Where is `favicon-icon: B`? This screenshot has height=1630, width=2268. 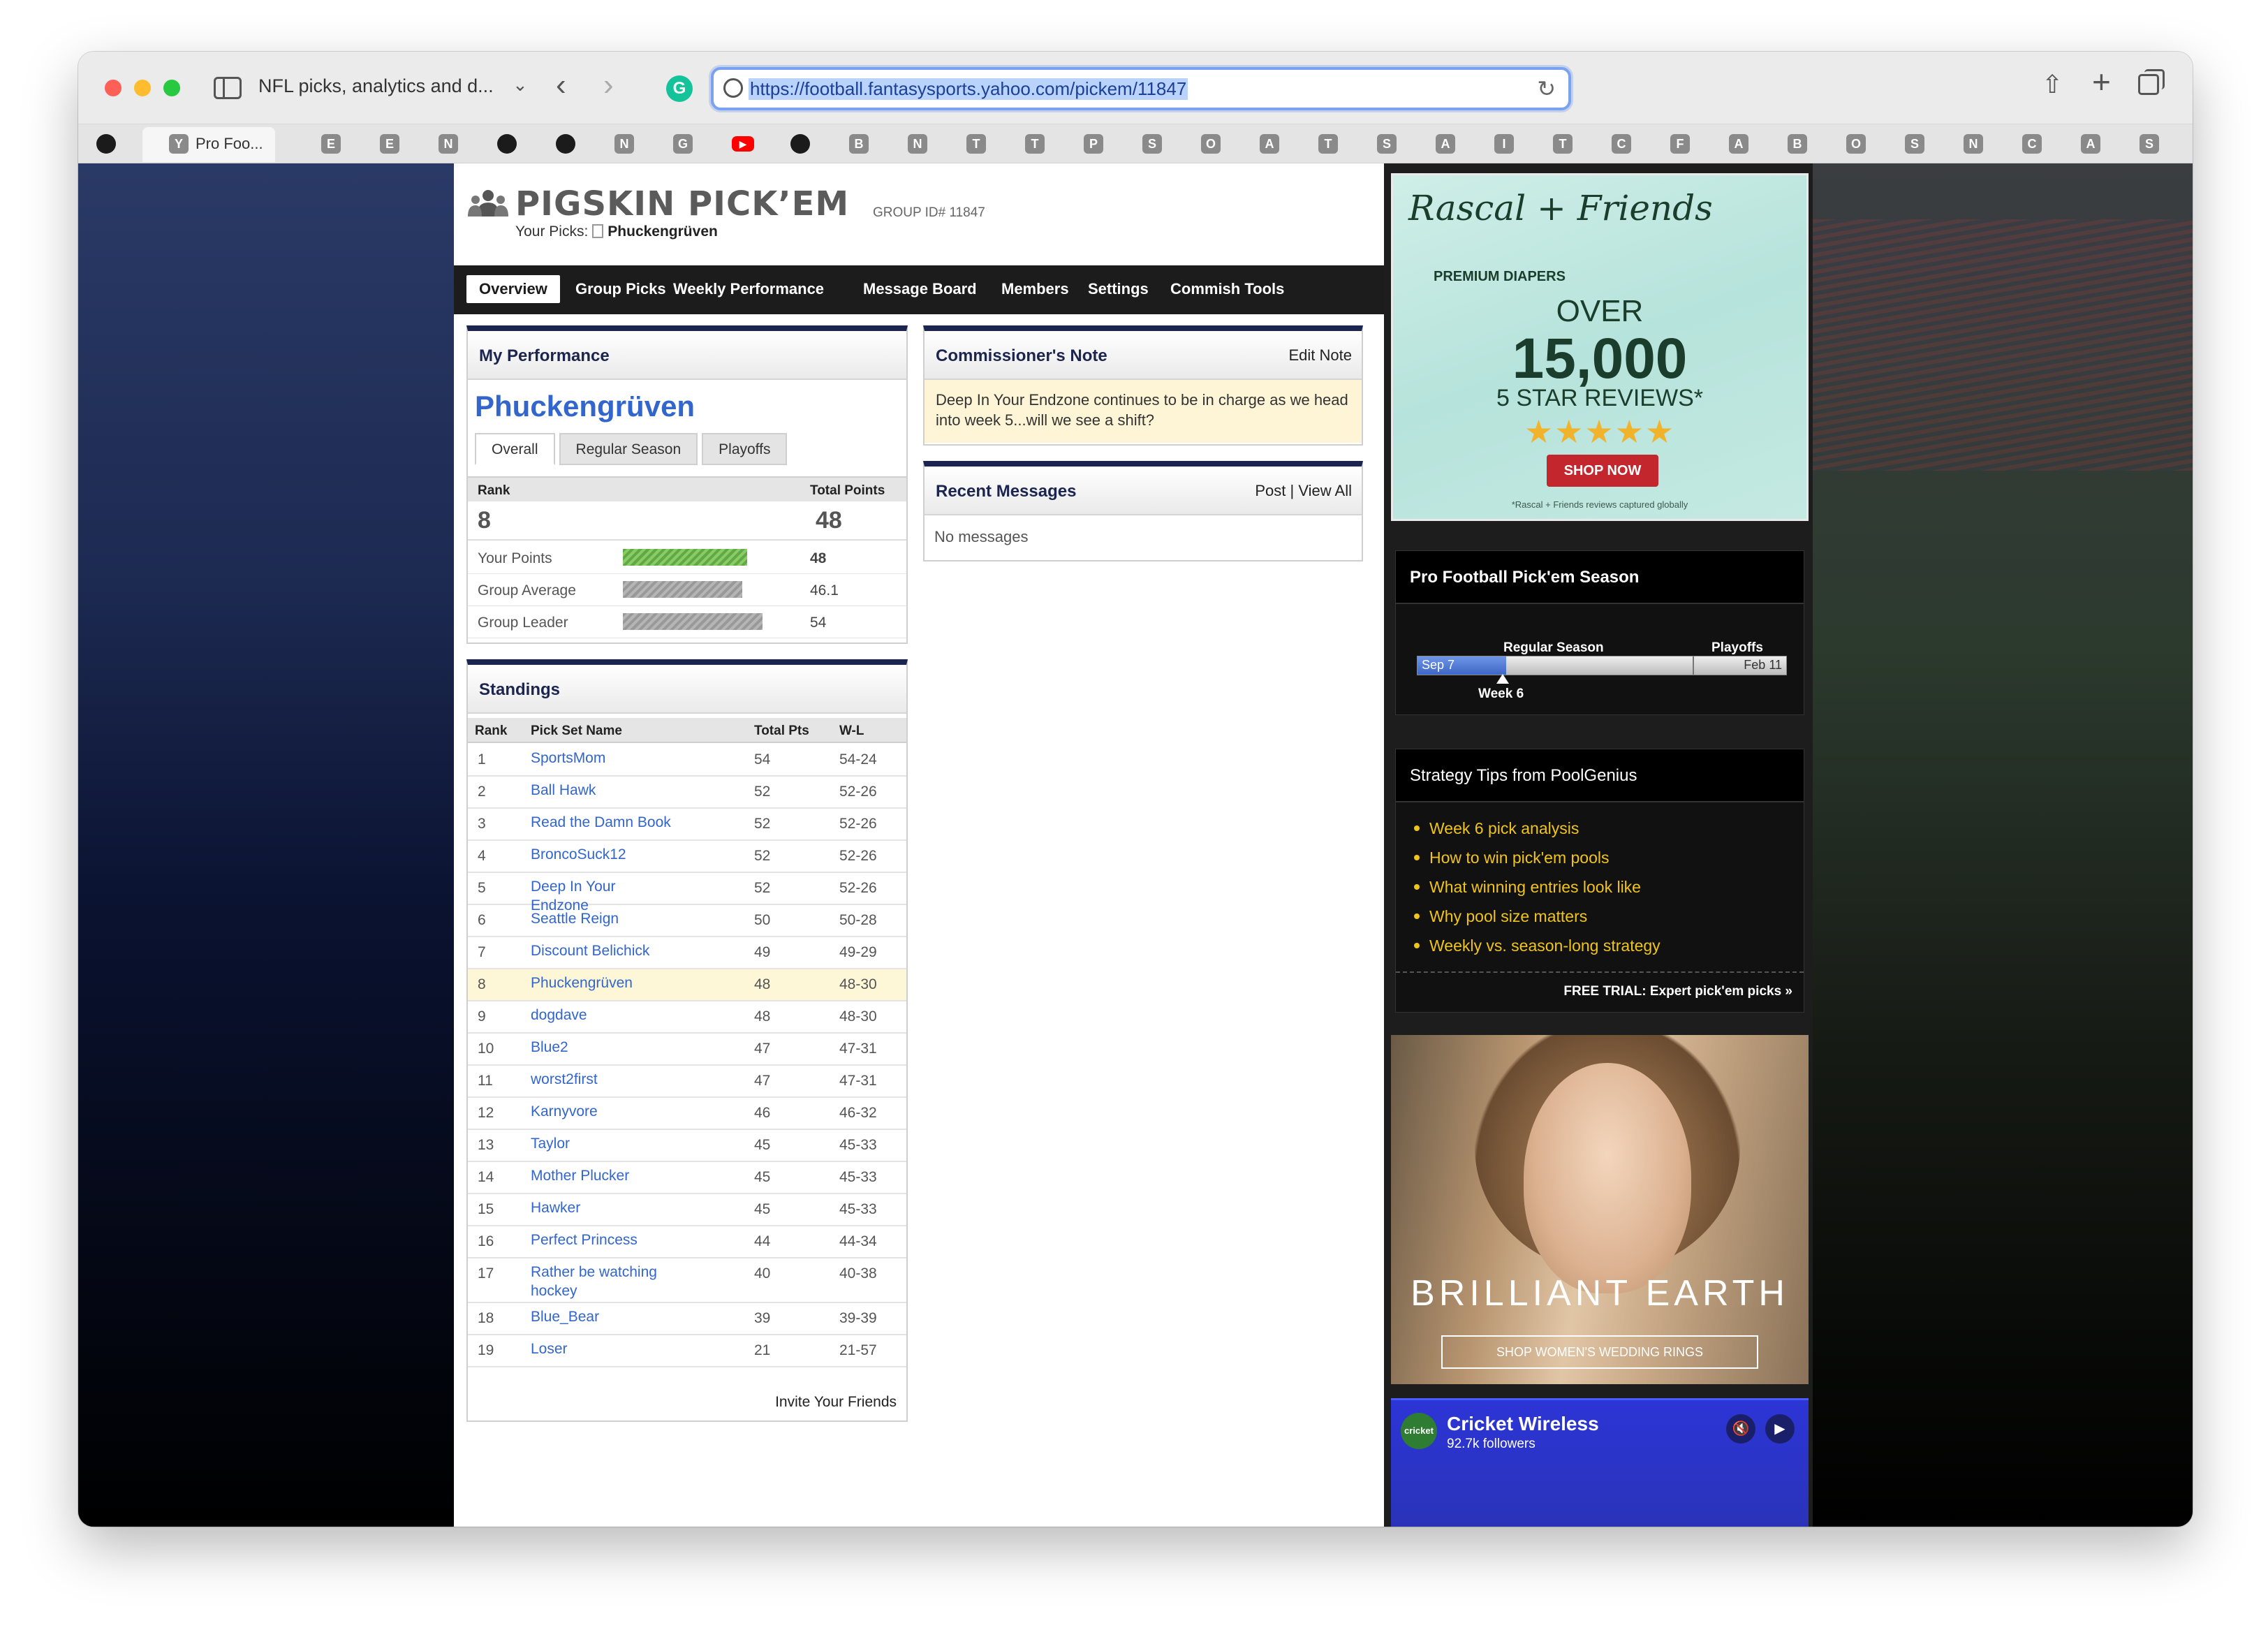 favicon-icon: B is located at coordinates (859, 144).